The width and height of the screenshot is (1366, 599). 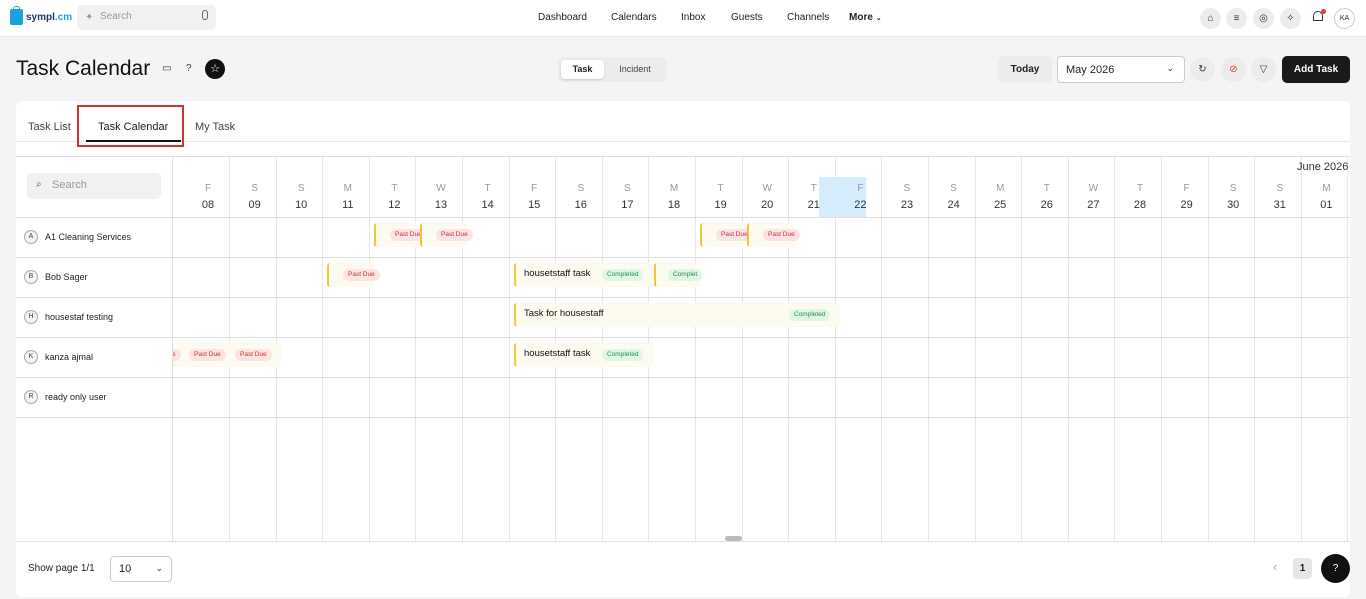 What do you see at coordinates (166, 68) in the screenshot?
I see `video-icon: ▭` at bounding box center [166, 68].